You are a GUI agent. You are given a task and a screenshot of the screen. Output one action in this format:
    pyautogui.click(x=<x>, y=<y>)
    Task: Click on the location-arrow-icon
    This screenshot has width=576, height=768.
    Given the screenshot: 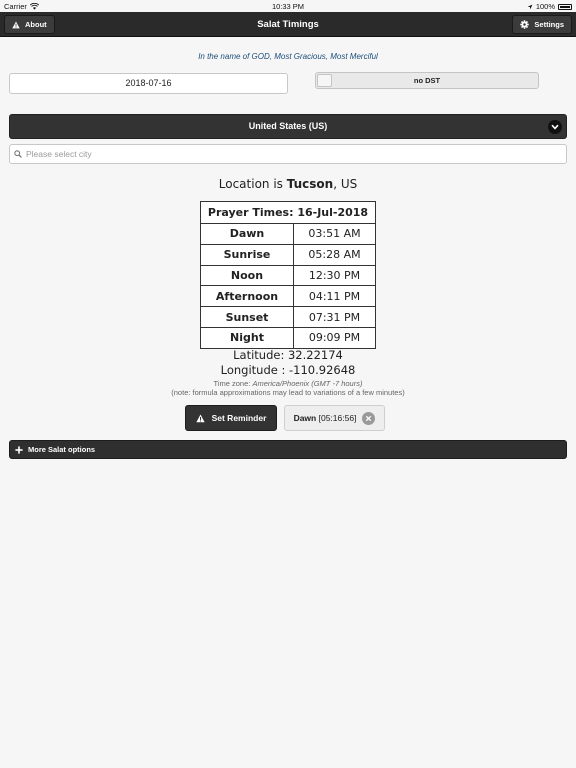 What is the action you would take?
    pyautogui.click(x=530, y=6)
    